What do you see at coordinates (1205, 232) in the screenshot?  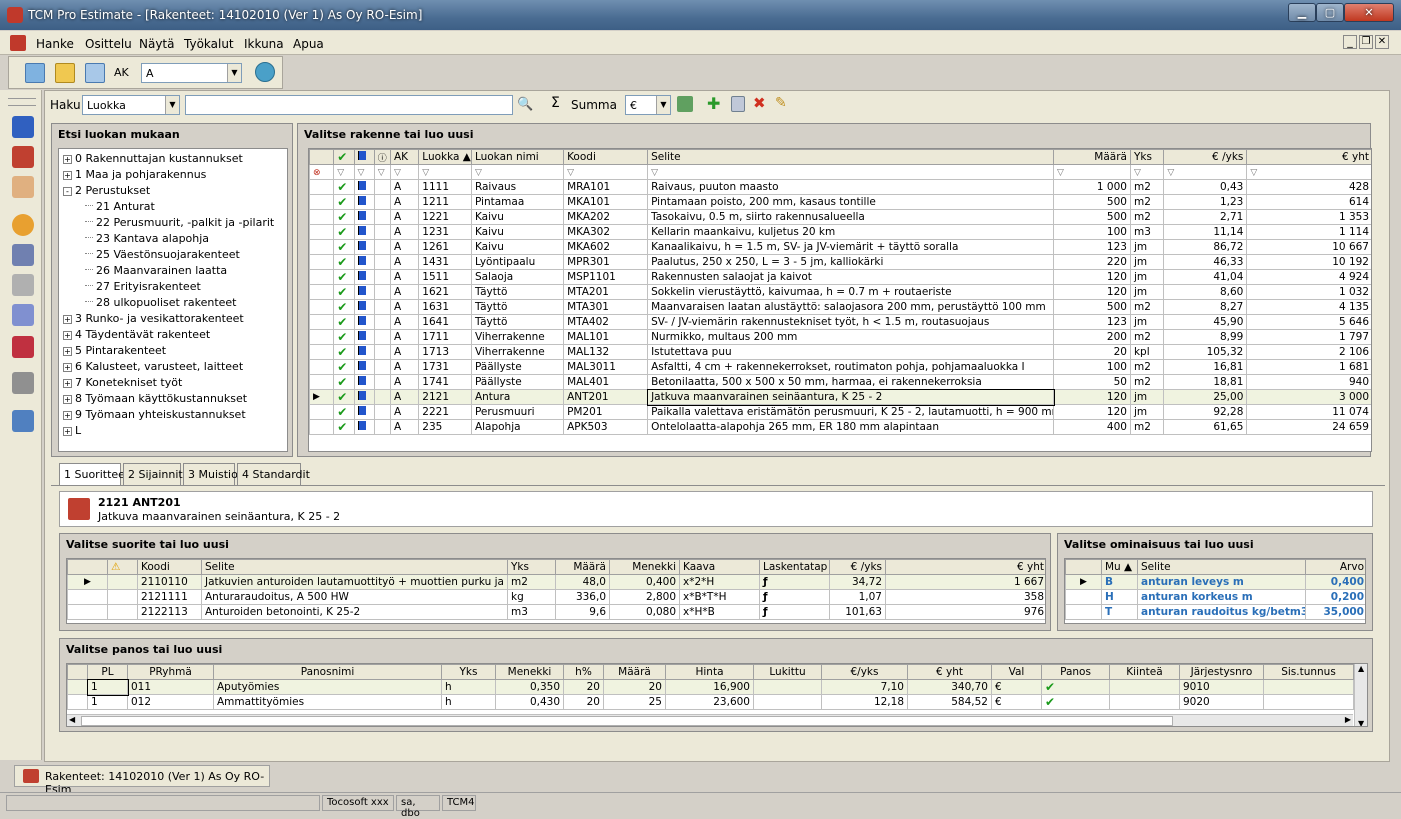 I see `cell-eur-yks: 11,14` at bounding box center [1205, 232].